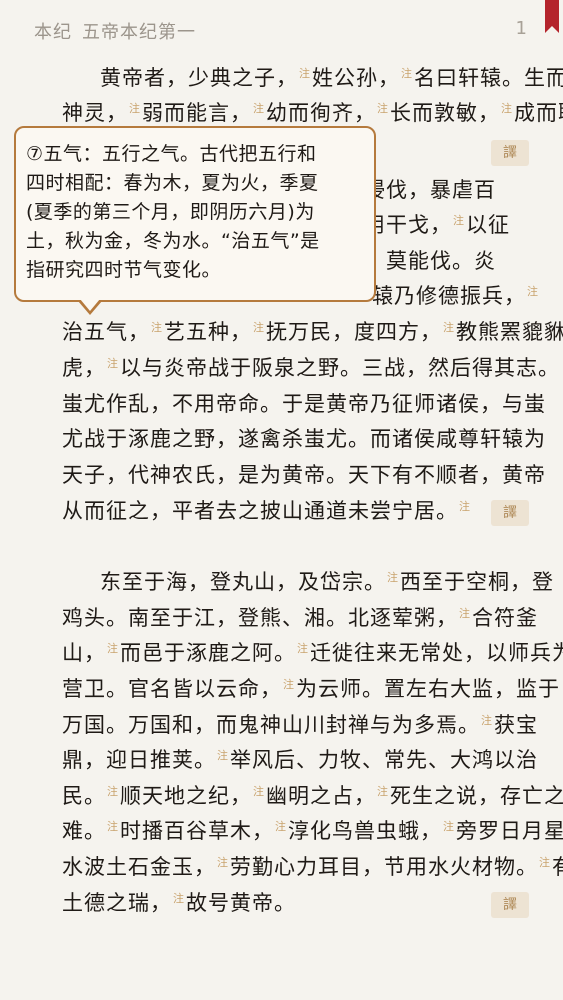 The width and height of the screenshot is (563, 1000). Describe the element at coordinates (312, 113) in the screenshot. I see `text-line: 神灵，注弱而能言，注幼而徇齐，注长而敦敏，注成而聪` at that location.